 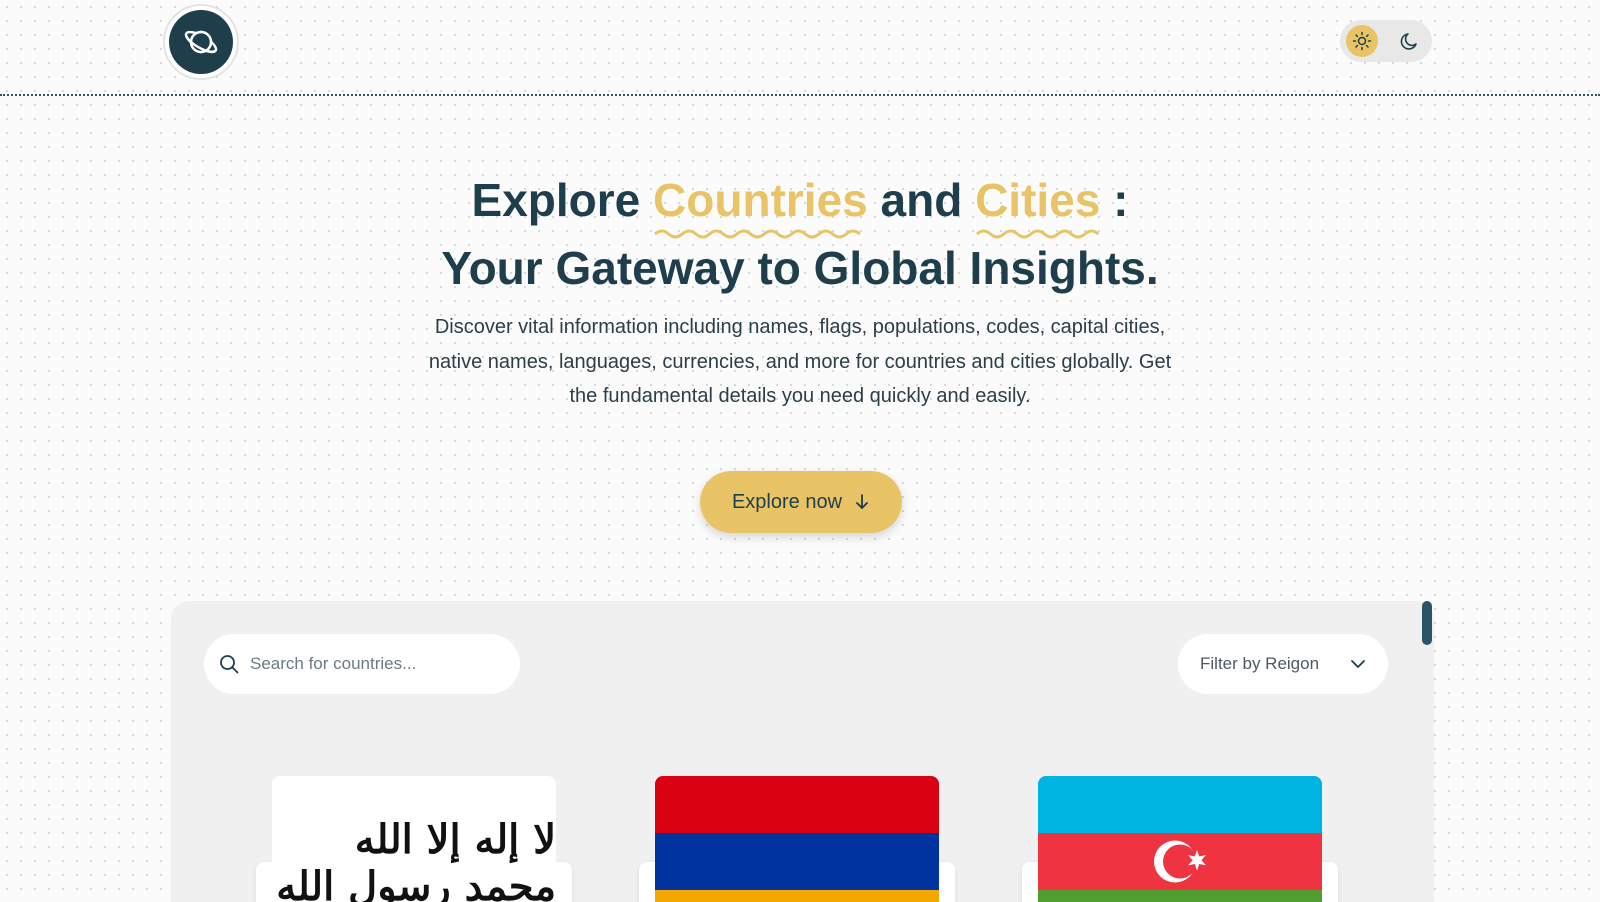 I want to click on title-word-explore: Explore, so click(x=556, y=200).